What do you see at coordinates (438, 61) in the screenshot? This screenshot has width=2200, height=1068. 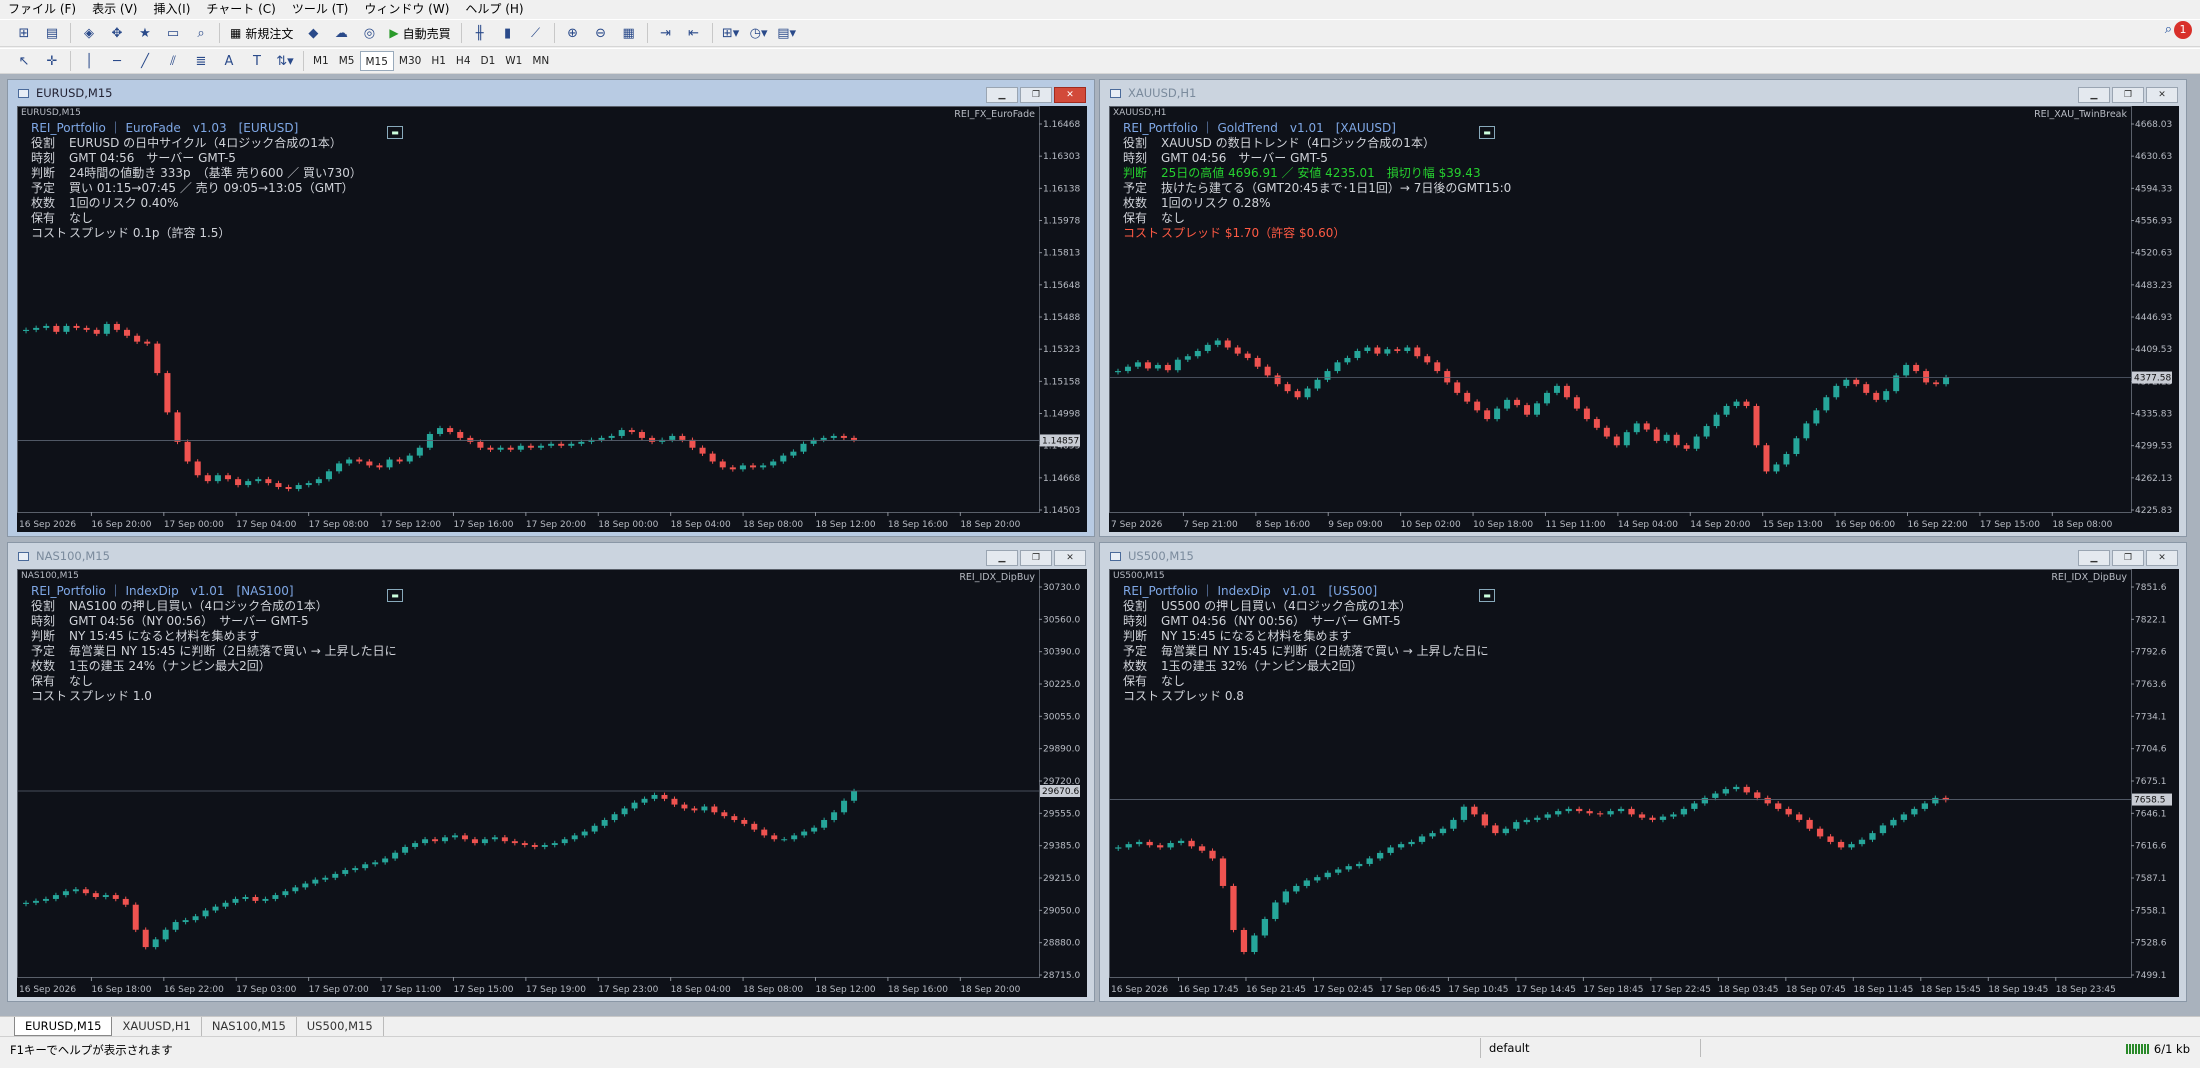 I see `timeframe-h1: H1` at bounding box center [438, 61].